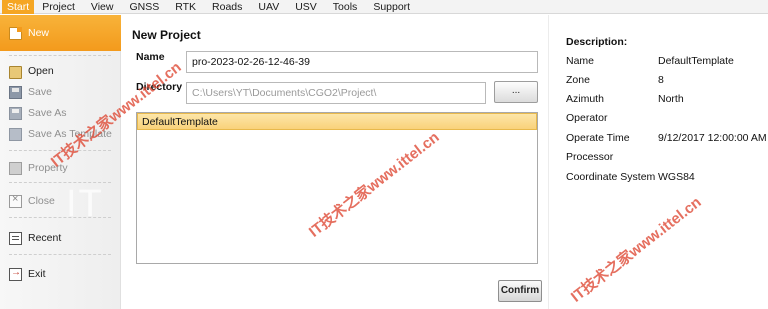  I want to click on description-key: Zone, so click(578, 80).